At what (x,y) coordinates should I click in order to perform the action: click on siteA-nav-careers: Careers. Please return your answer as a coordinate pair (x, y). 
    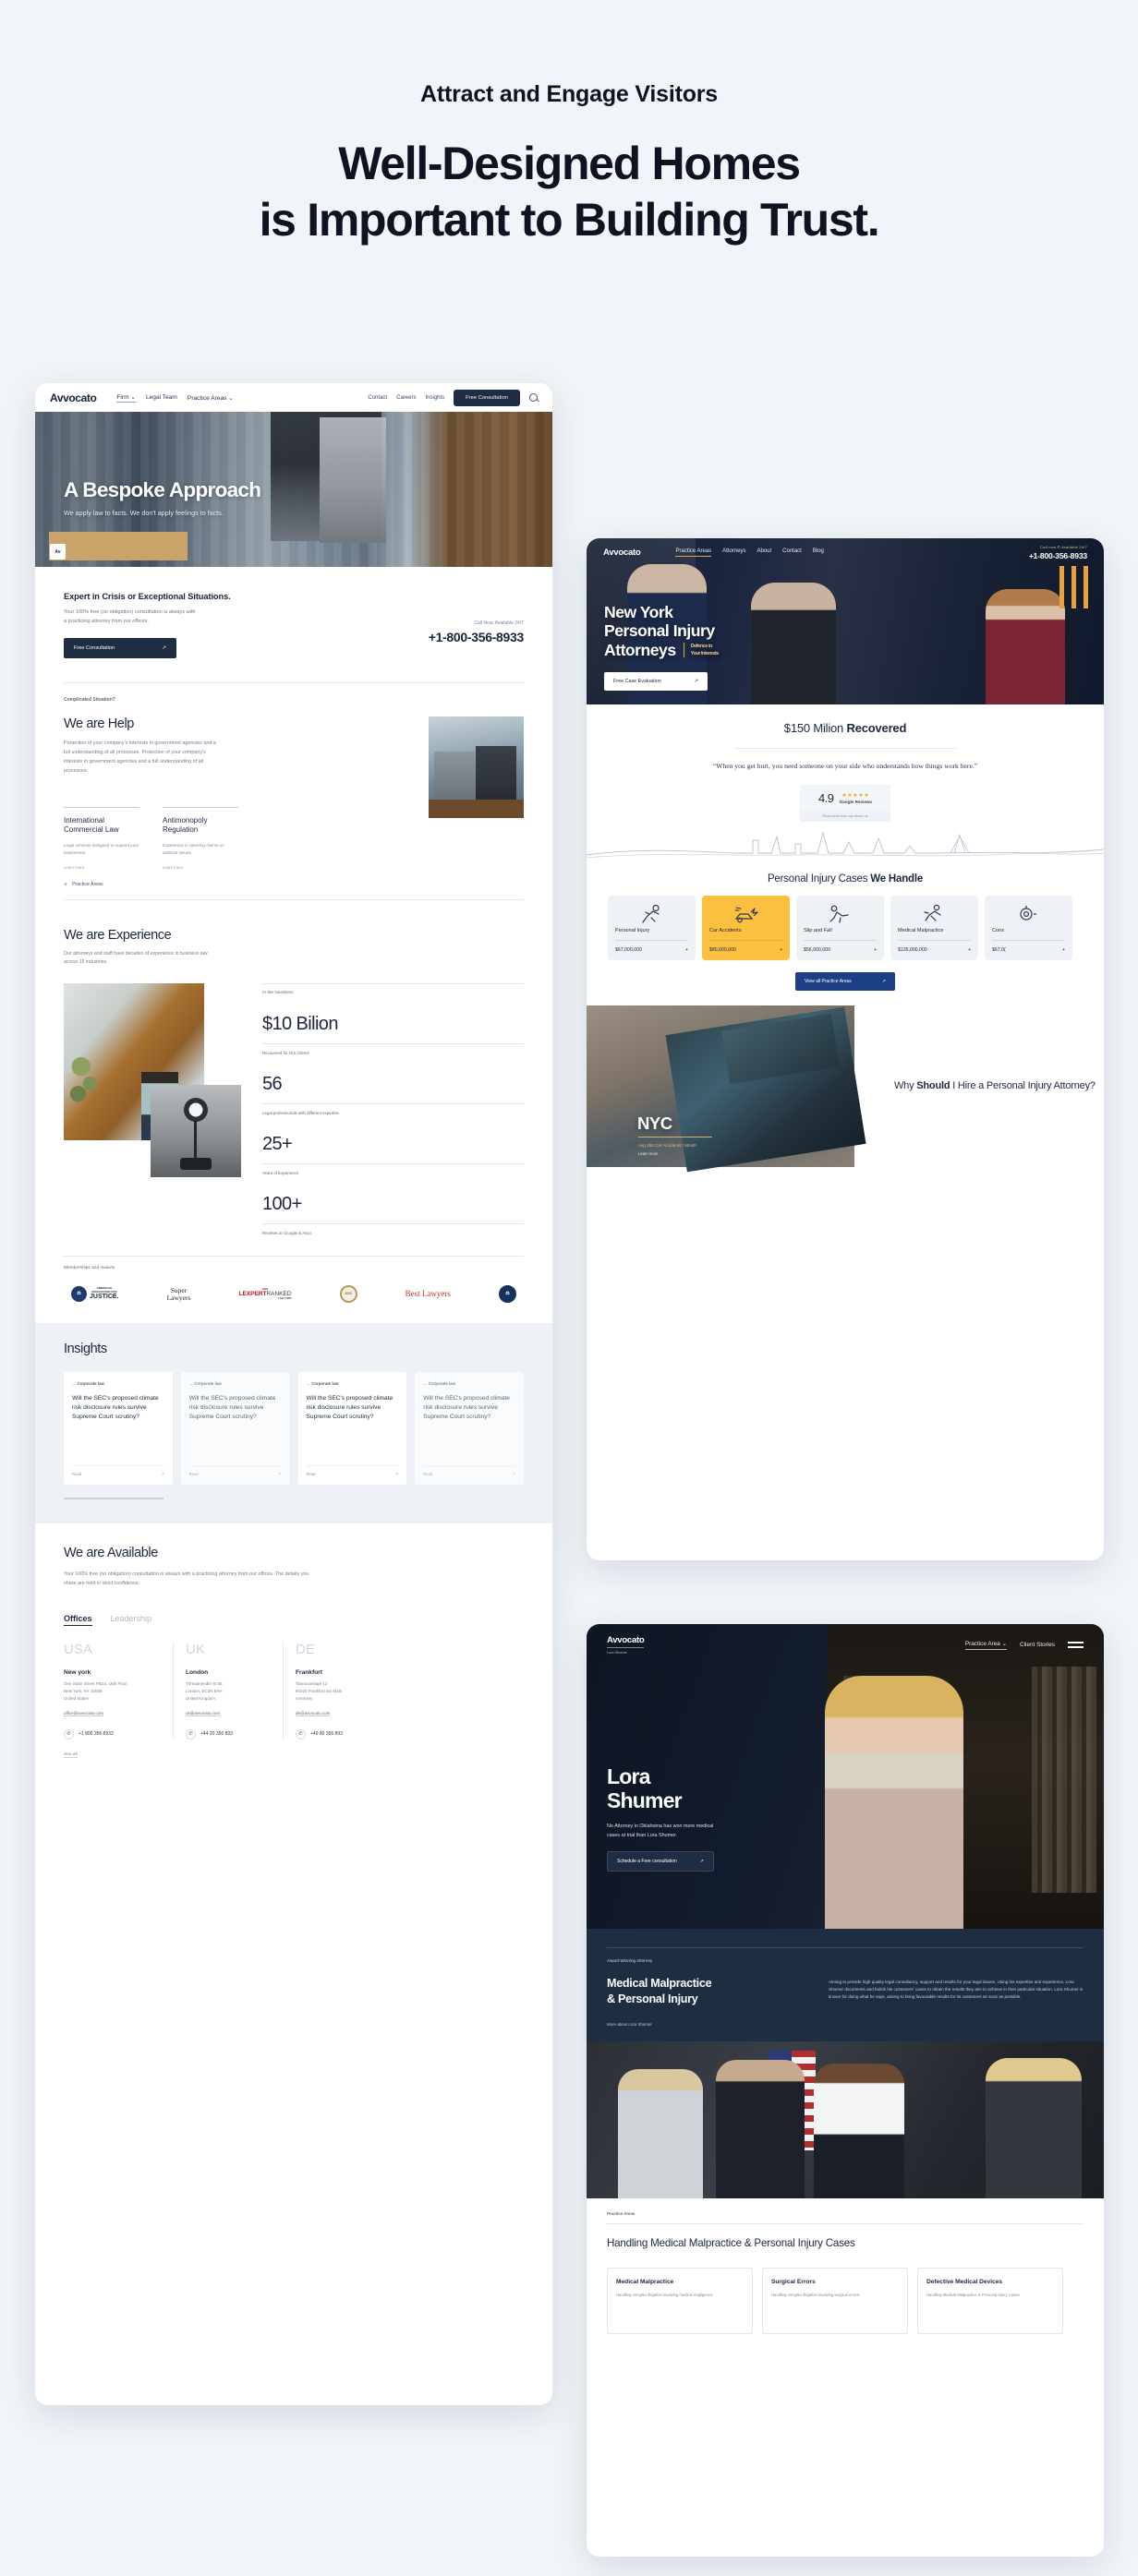
    Looking at the image, I should click on (406, 398).